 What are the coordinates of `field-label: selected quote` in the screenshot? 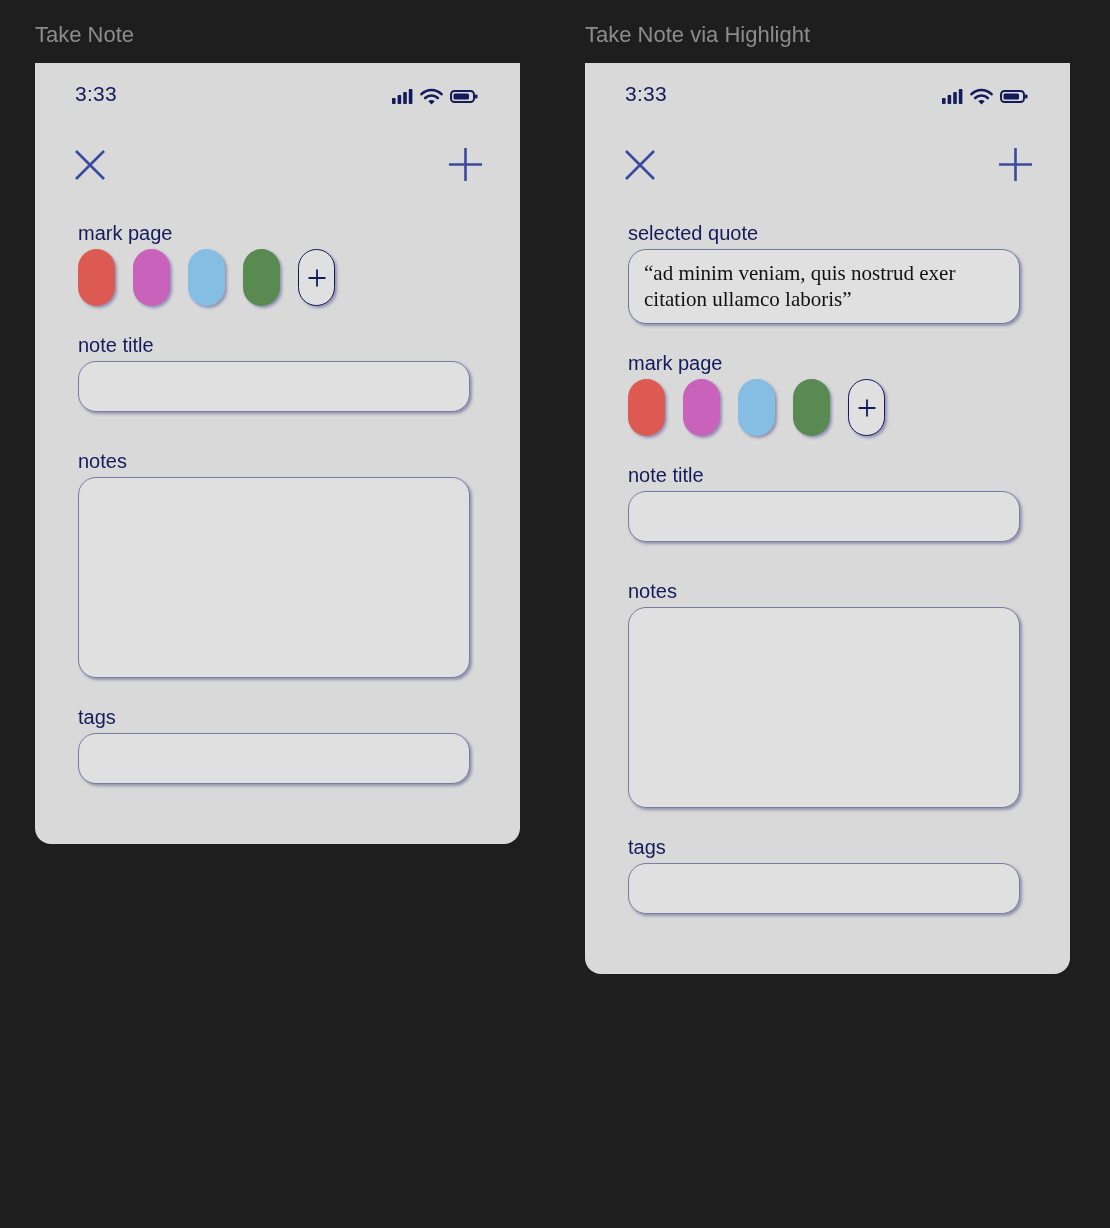 It's located at (694, 233).